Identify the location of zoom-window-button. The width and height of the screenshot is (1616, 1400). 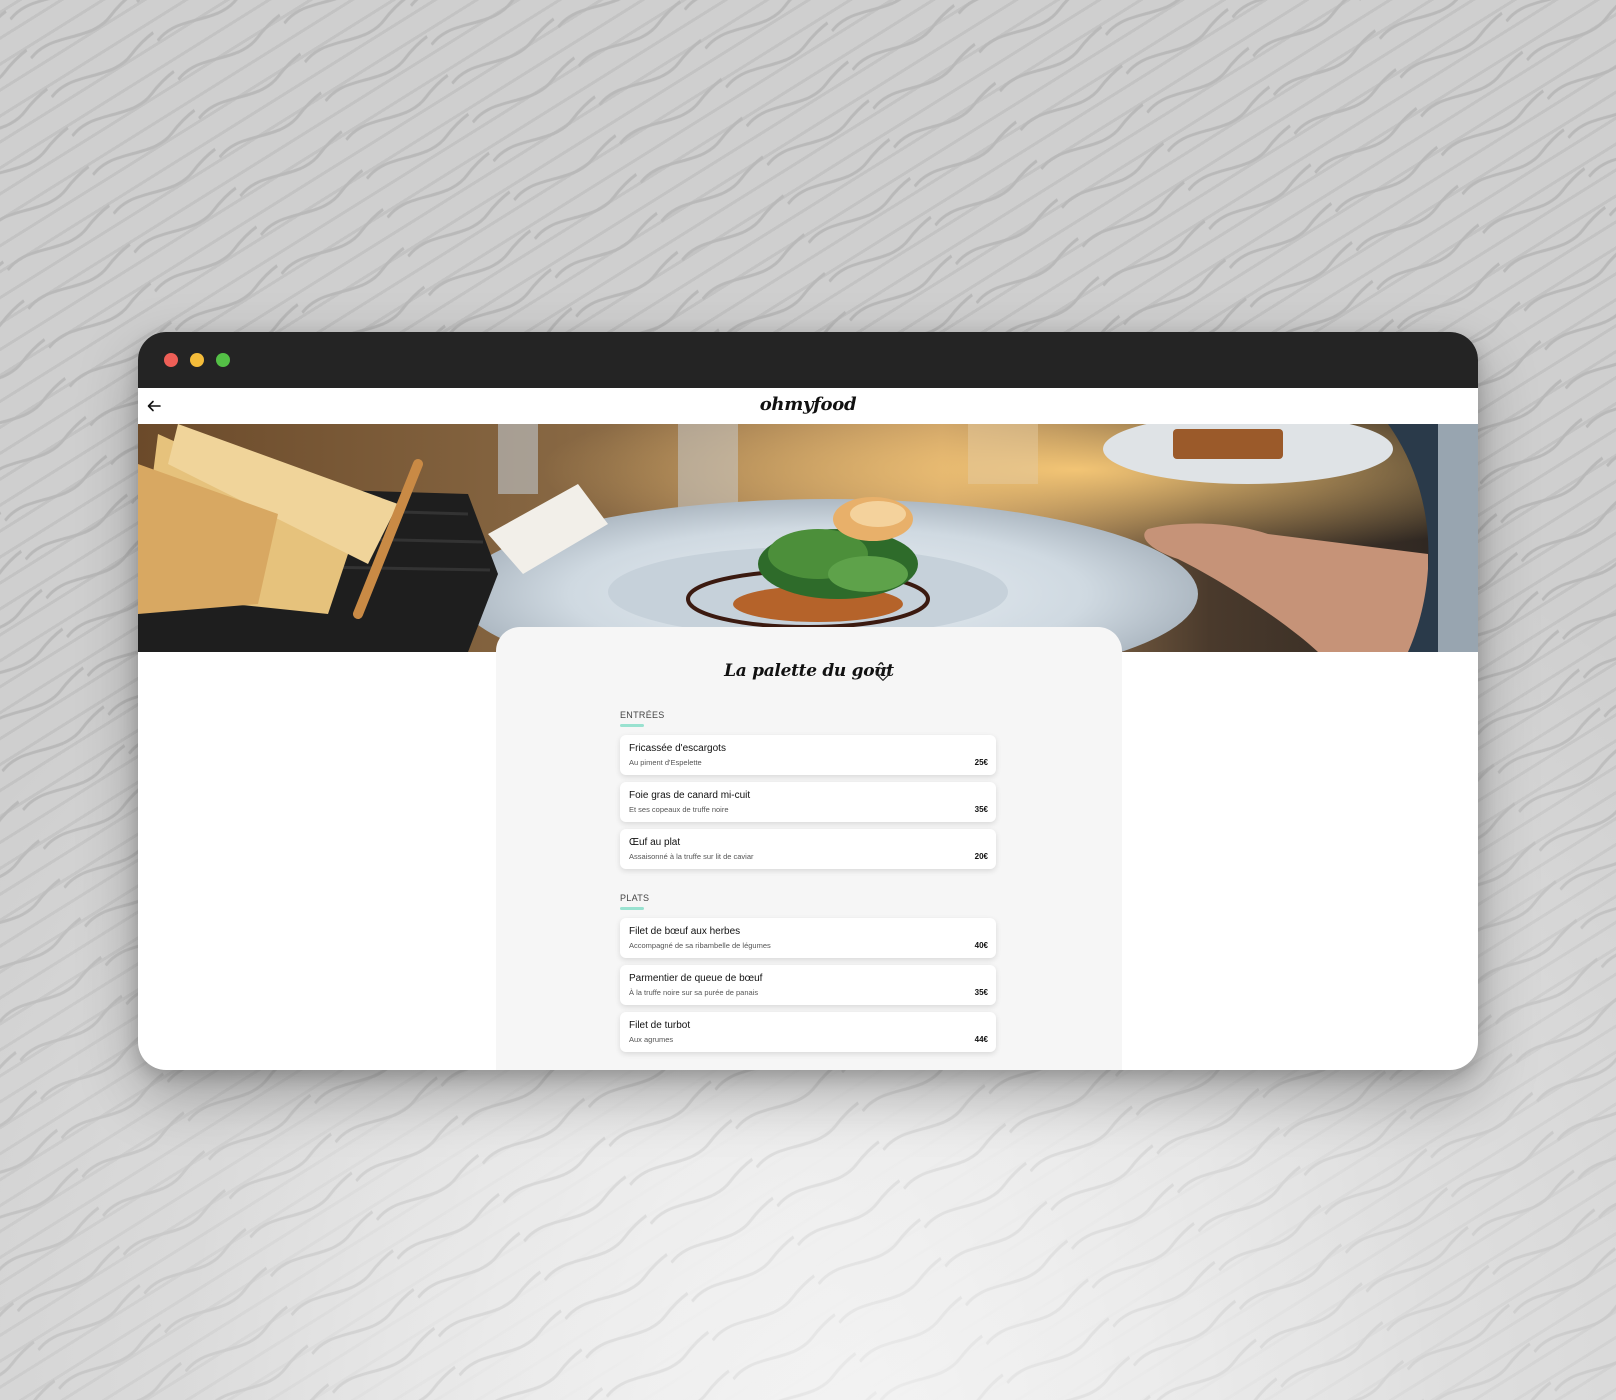
(223, 360).